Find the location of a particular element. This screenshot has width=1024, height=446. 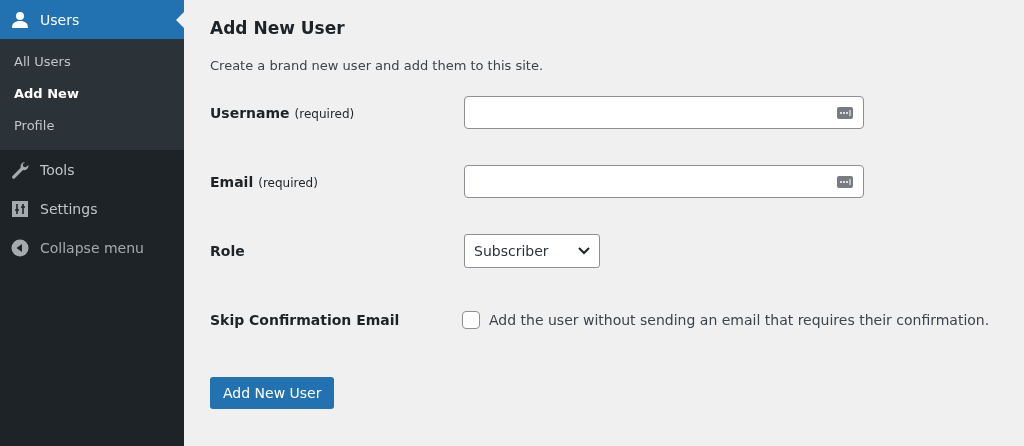

sliders-icon is located at coordinates (20, 208).